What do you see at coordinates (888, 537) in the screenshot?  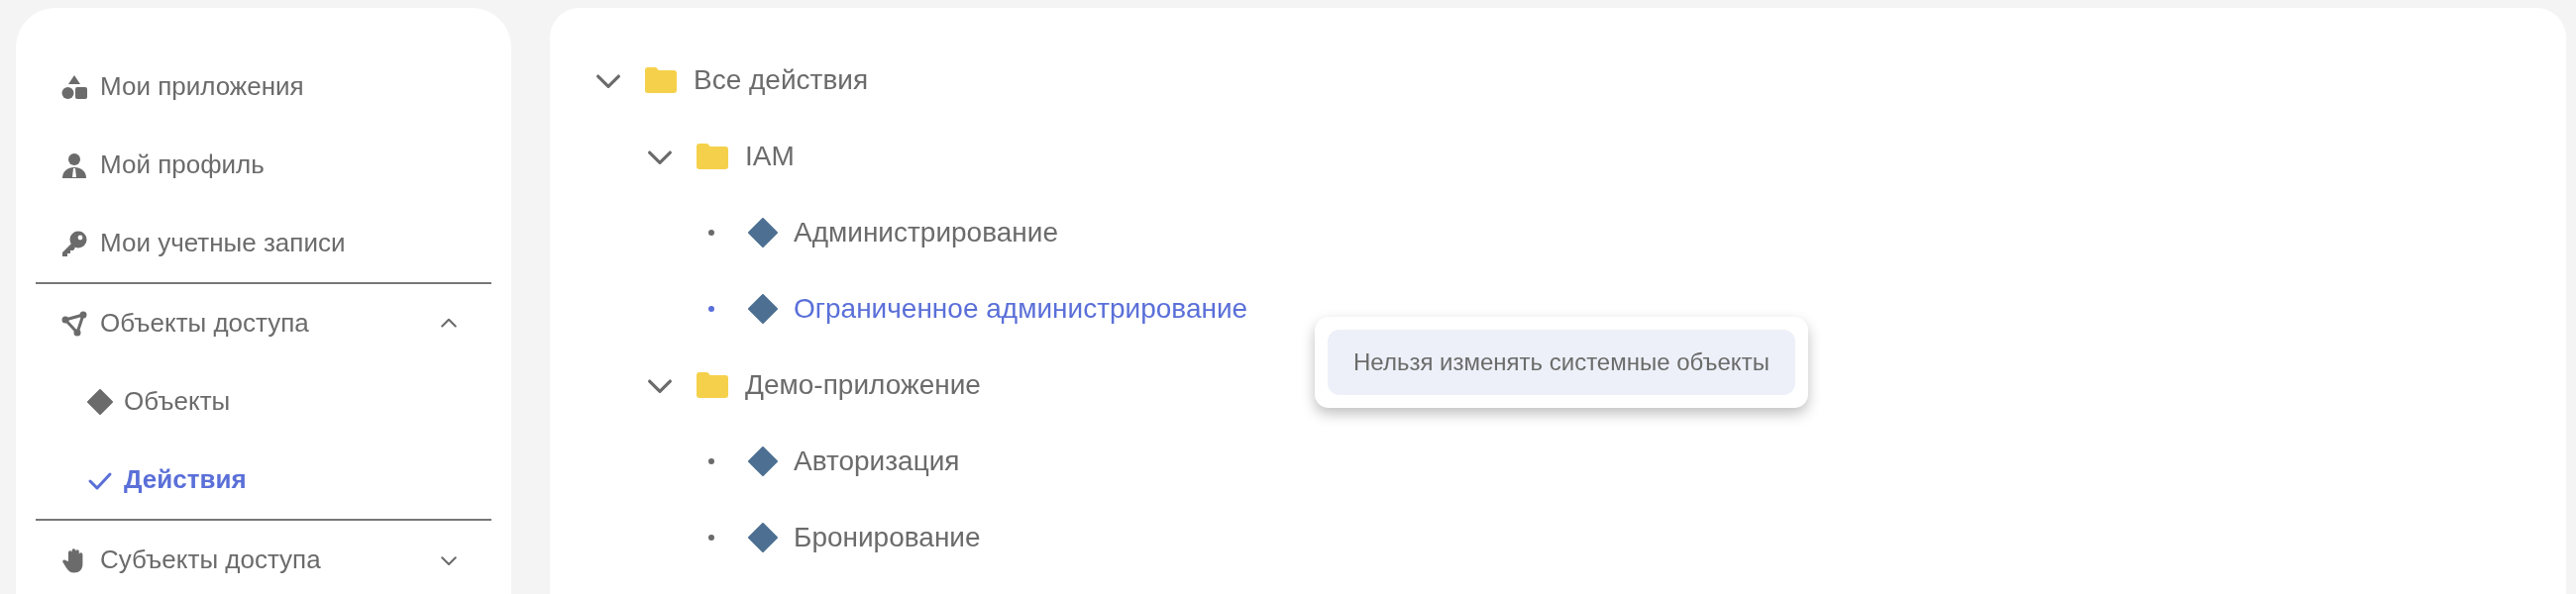 I see `tree-item: Бронирование` at bounding box center [888, 537].